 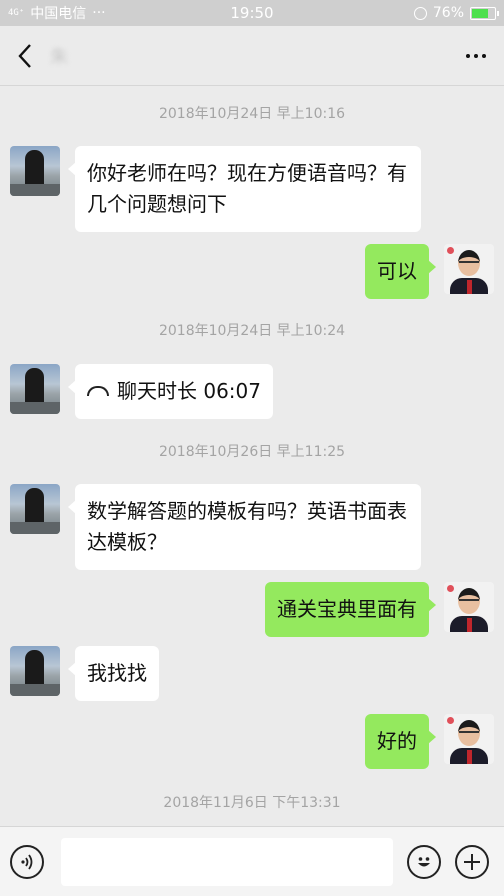 I want to click on back-button, so click(x=25, y=56).